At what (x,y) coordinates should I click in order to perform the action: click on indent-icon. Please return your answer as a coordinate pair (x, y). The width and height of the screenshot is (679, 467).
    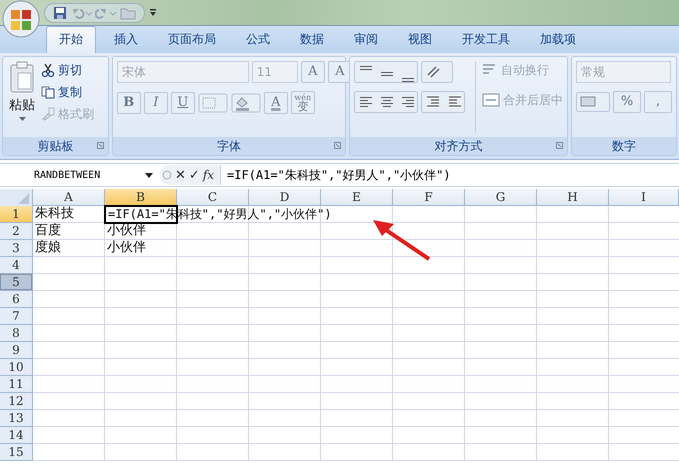
    Looking at the image, I should click on (442, 102).